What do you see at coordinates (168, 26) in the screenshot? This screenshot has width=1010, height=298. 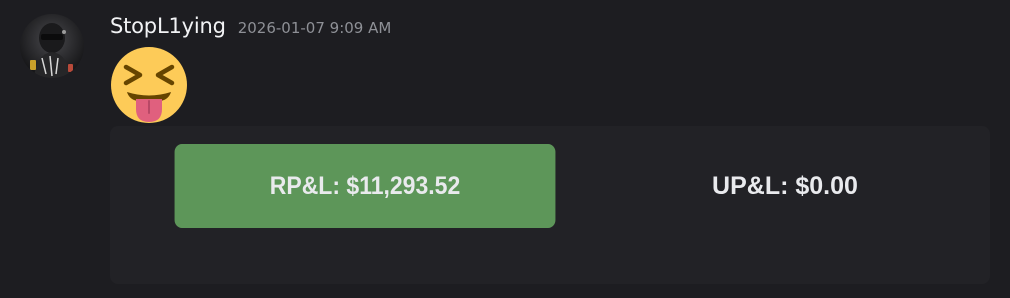 I see `username: StopL1ying` at bounding box center [168, 26].